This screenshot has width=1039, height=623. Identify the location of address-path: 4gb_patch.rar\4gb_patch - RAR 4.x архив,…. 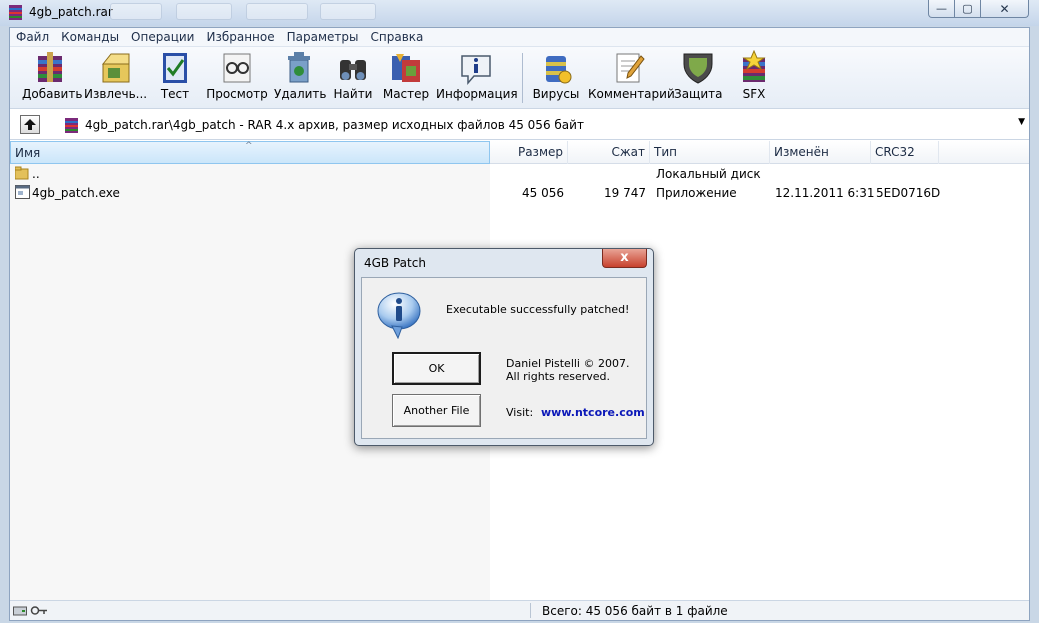
(334, 125).